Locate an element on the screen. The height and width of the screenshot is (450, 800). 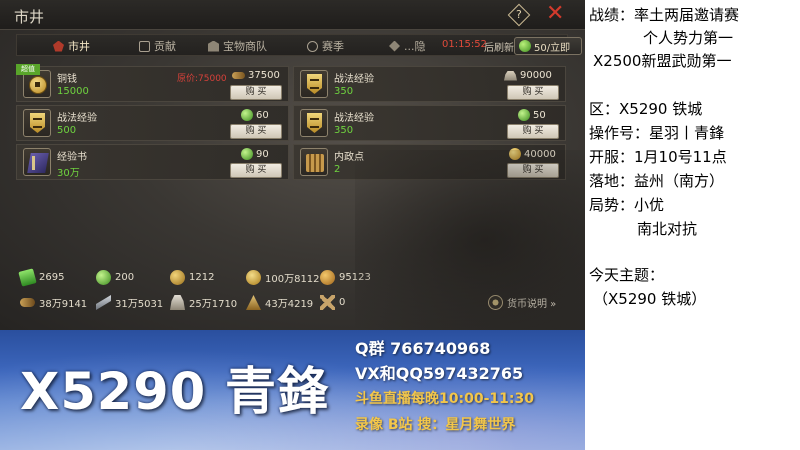
currency-medal: 1212 is located at coordinates (192, 277).